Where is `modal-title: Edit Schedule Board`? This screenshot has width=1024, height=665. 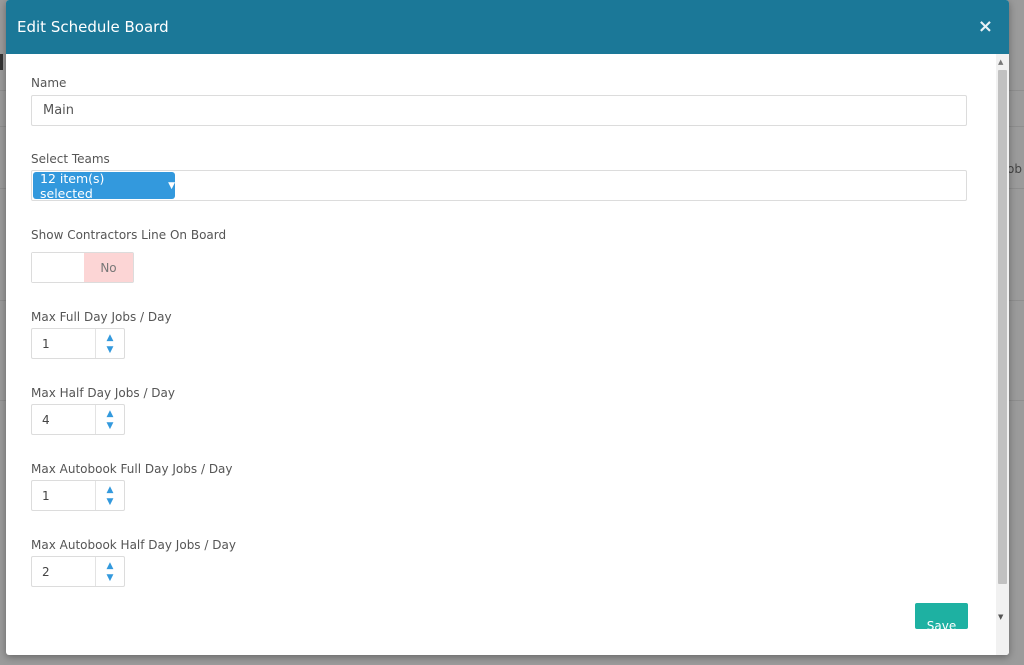 modal-title: Edit Schedule Board is located at coordinates (93, 27).